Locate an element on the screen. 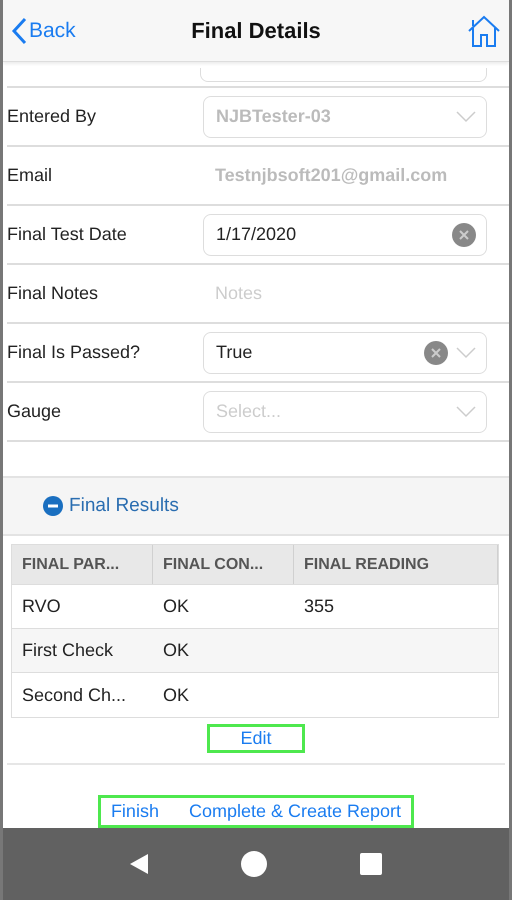 The width and height of the screenshot is (512, 900). triangle-icon is located at coordinates (139, 864).